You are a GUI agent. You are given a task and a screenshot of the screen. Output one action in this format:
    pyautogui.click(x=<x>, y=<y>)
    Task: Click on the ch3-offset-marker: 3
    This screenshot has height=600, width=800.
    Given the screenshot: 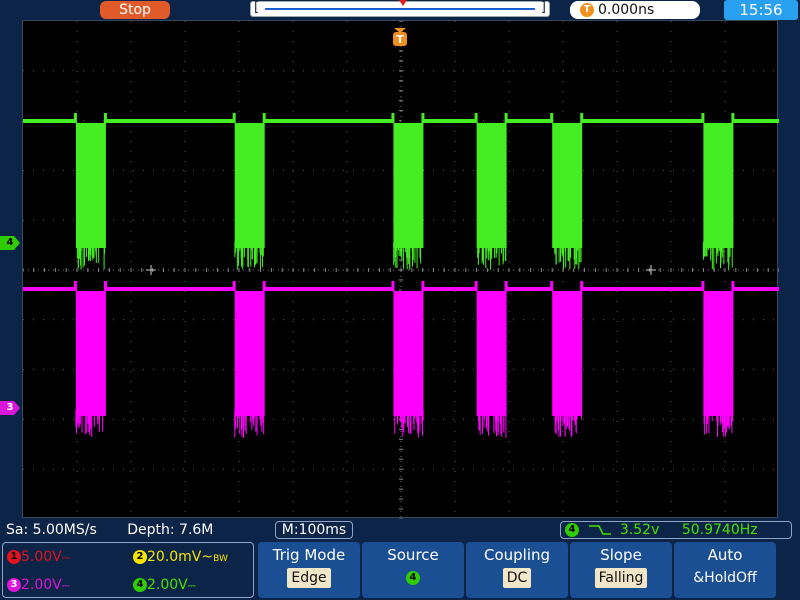 What is the action you would take?
    pyautogui.click(x=10, y=408)
    